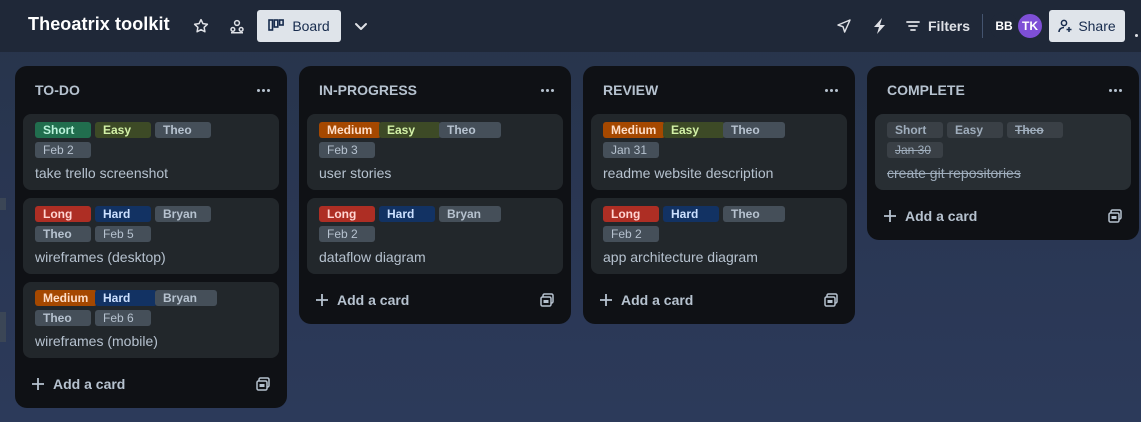 This screenshot has height=422, width=1141. I want to click on card-title: wireframes (desktop), so click(100, 257).